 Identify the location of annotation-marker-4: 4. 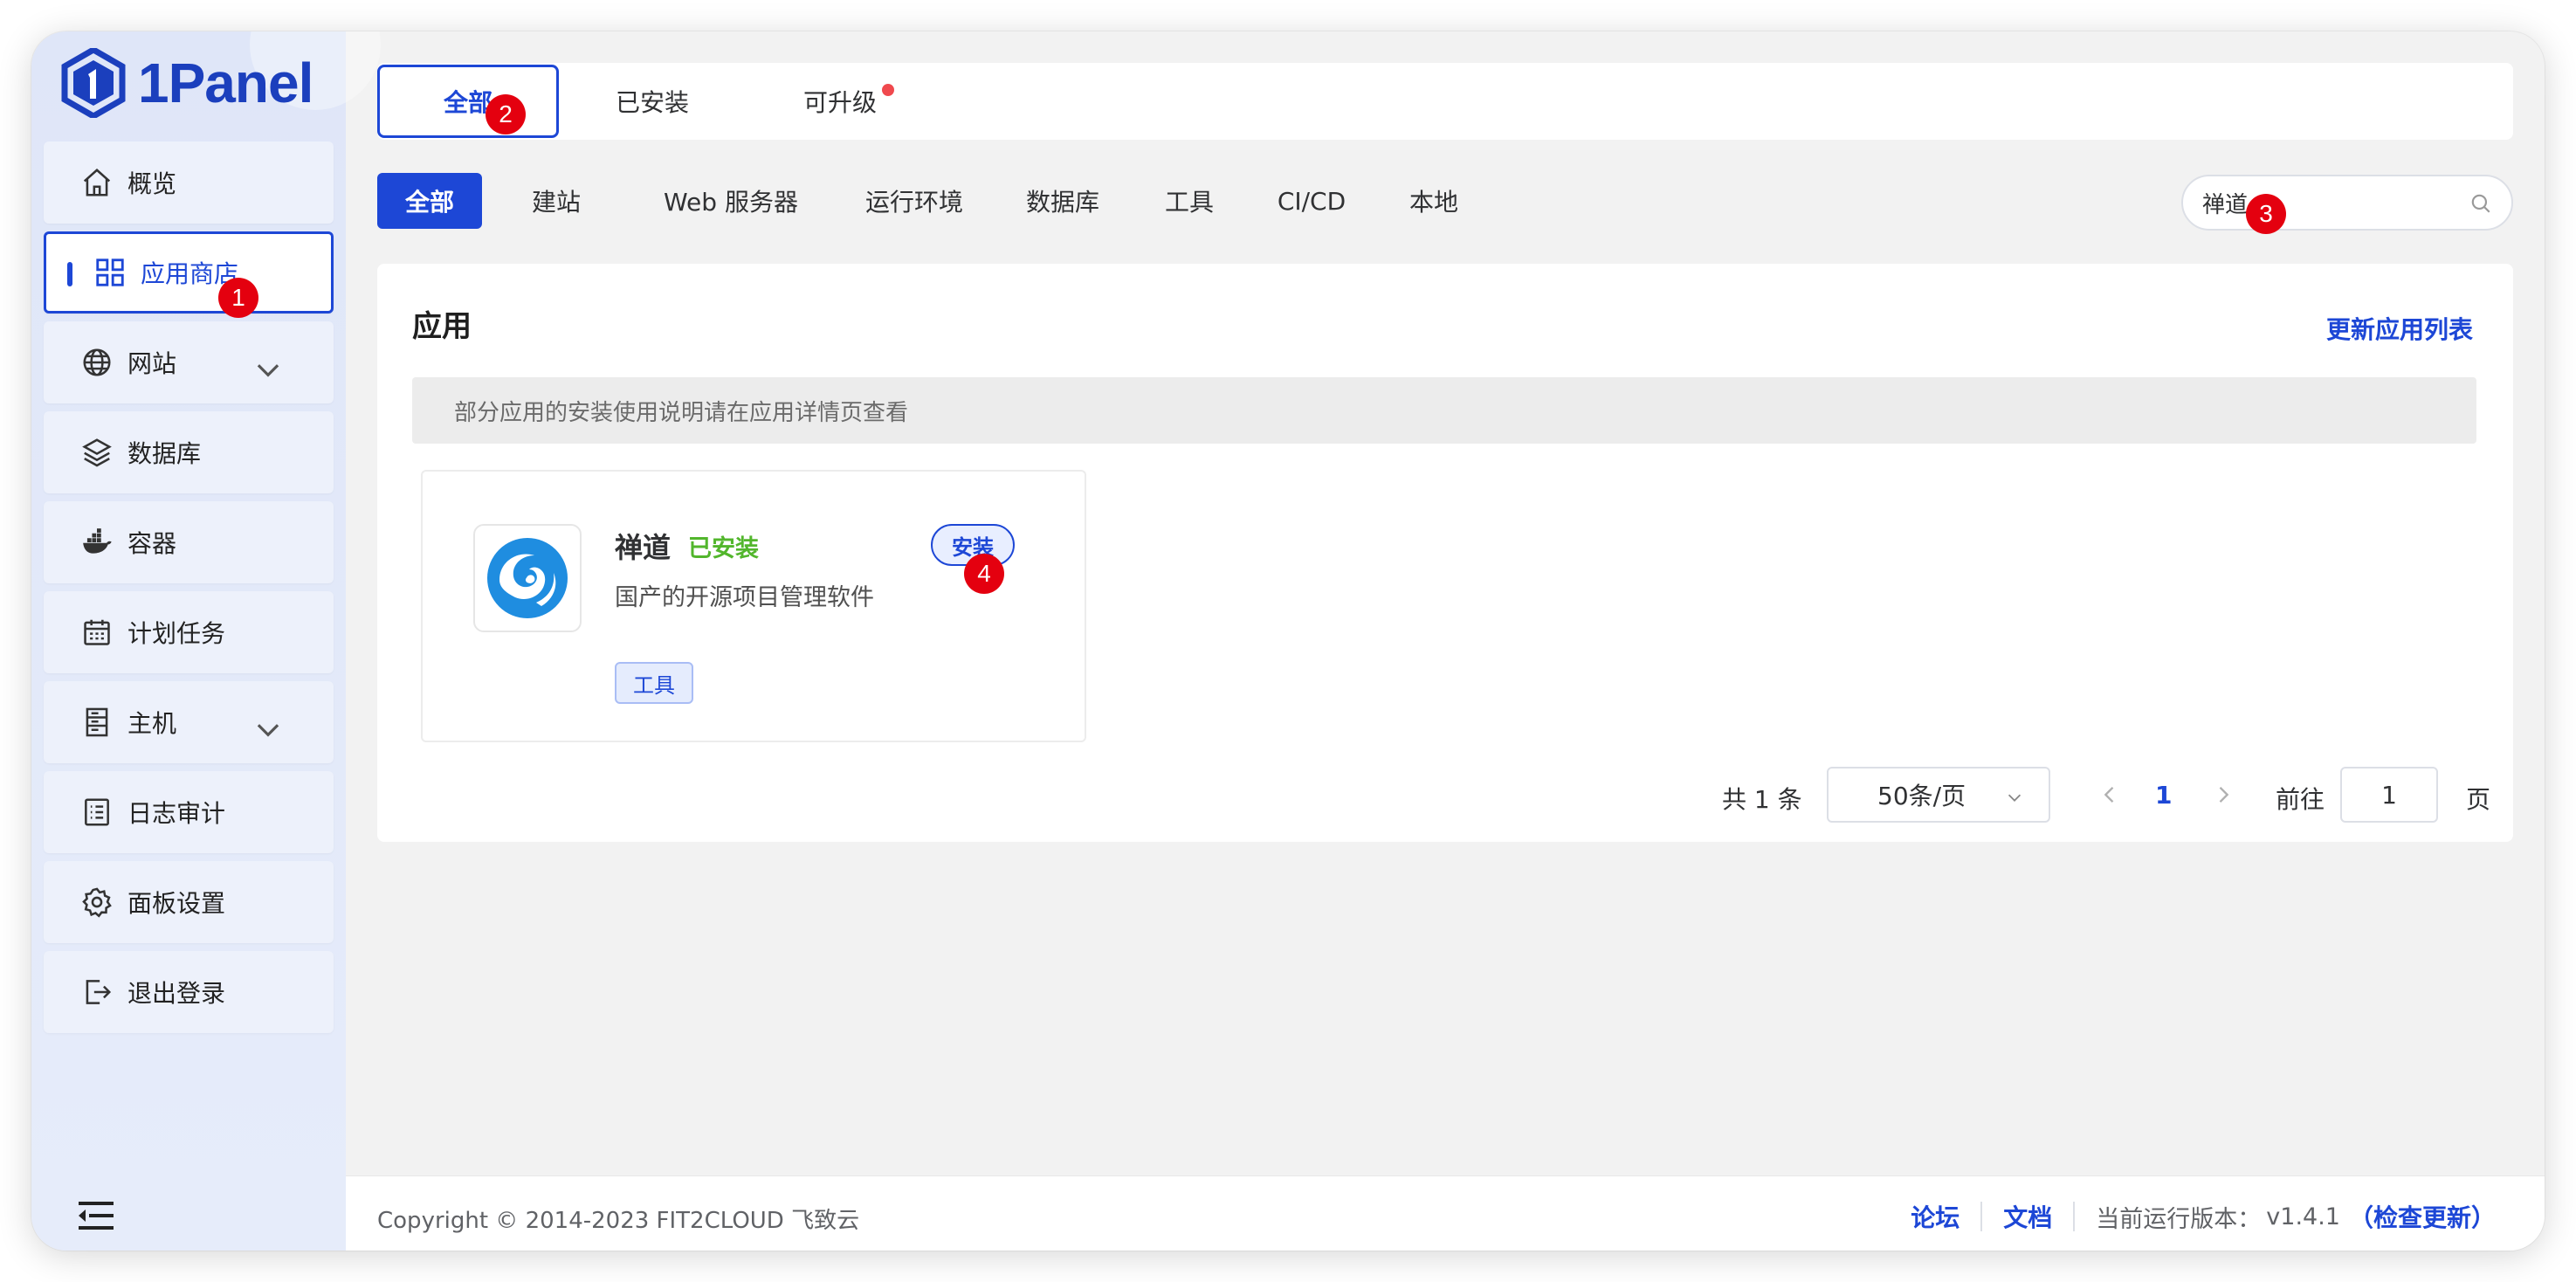
(984, 574).